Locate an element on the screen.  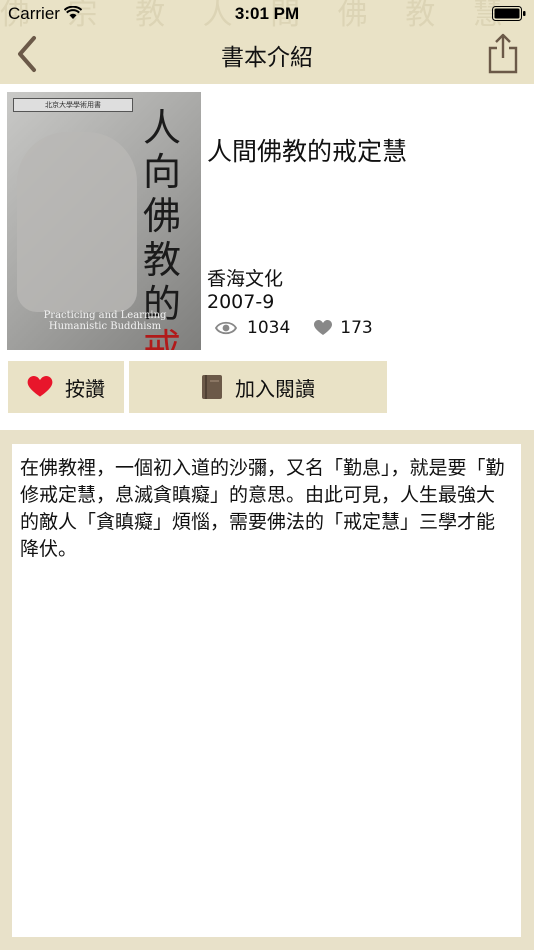
battery-icon is located at coordinates (509, 16).